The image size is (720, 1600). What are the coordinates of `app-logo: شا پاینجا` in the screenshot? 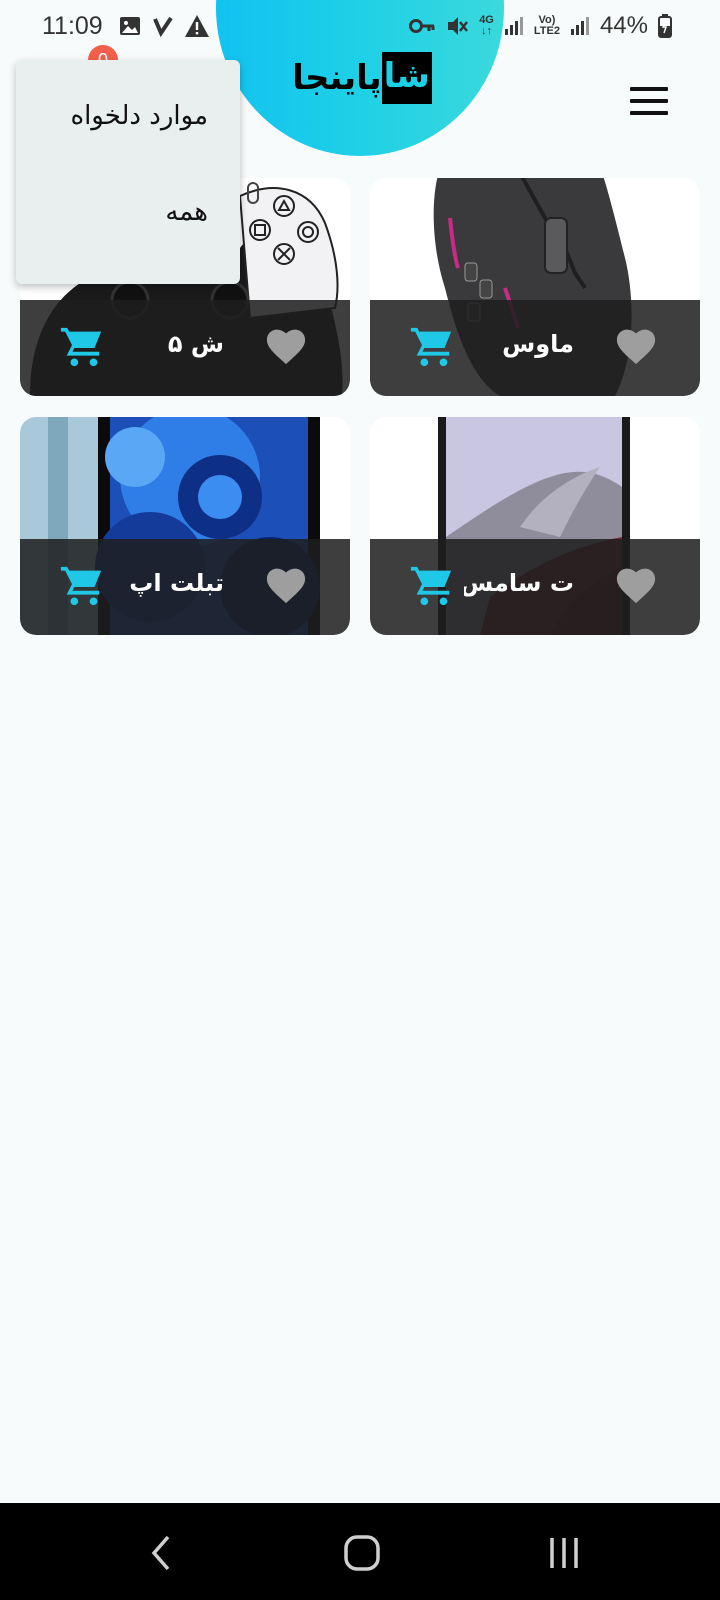 It's located at (362, 78).